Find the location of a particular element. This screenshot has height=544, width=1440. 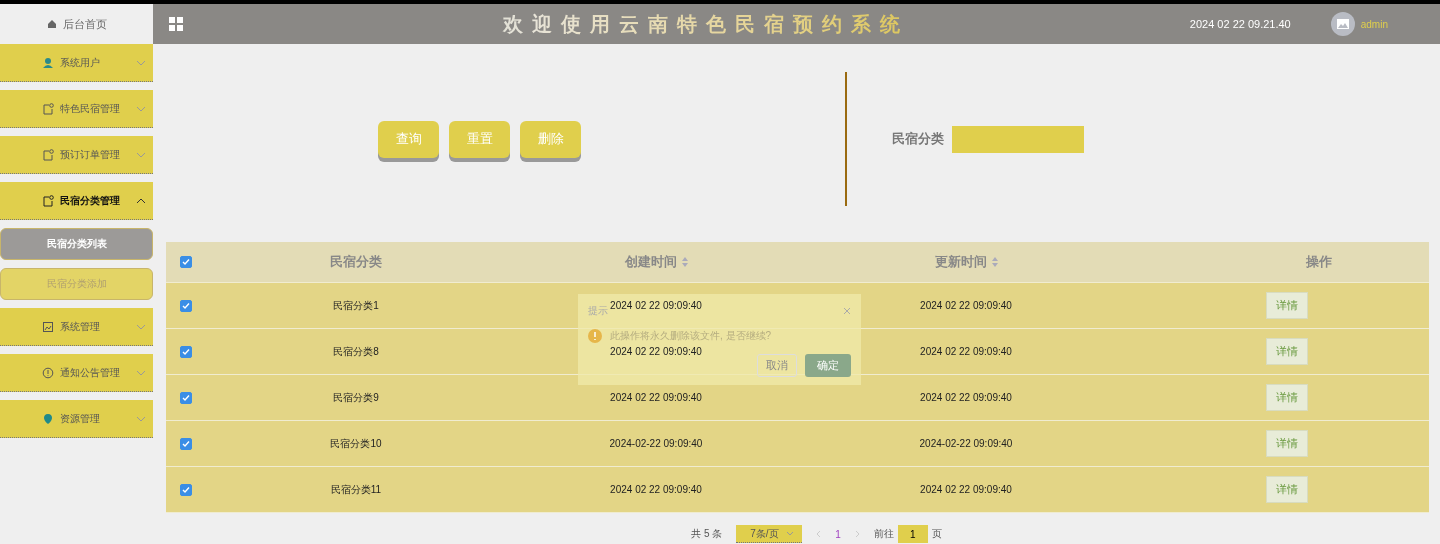

sidebar-menu-item: 通知公告管理 is located at coordinates (76, 373).